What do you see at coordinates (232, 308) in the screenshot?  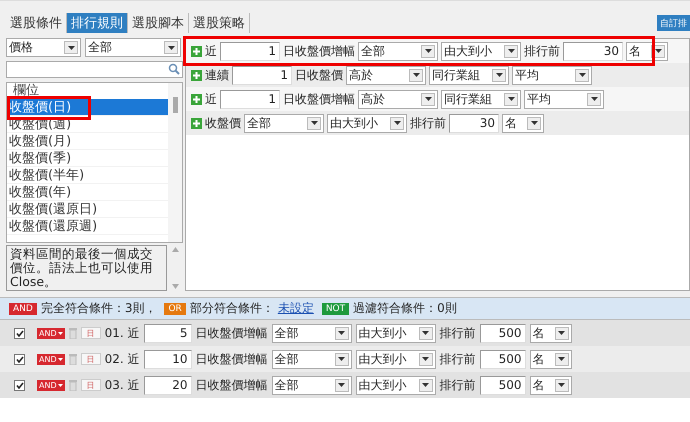 I see `summary-text: 部分符合條件：` at bounding box center [232, 308].